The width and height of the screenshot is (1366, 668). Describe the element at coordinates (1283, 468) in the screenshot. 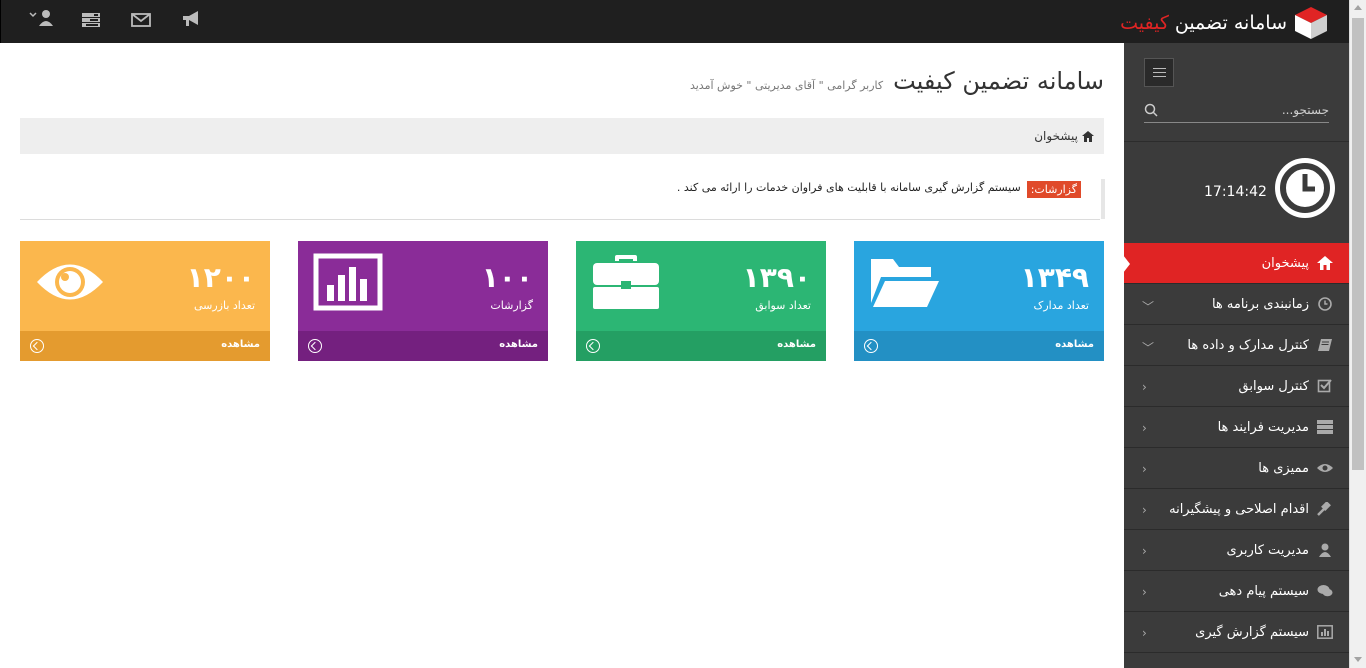

I see `sidebar-item-label: ممیزی ها` at that location.